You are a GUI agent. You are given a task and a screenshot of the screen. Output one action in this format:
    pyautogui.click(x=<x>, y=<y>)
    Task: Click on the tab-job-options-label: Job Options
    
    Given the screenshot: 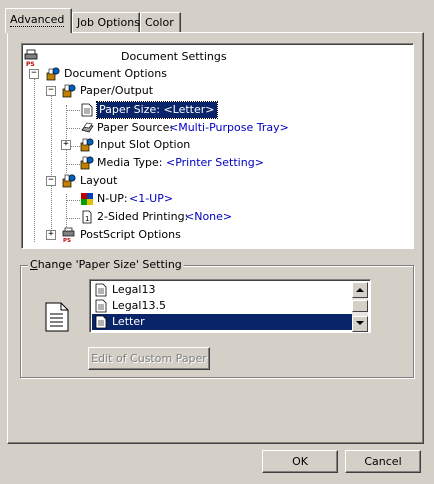 What is the action you would take?
    pyautogui.click(x=108, y=22)
    